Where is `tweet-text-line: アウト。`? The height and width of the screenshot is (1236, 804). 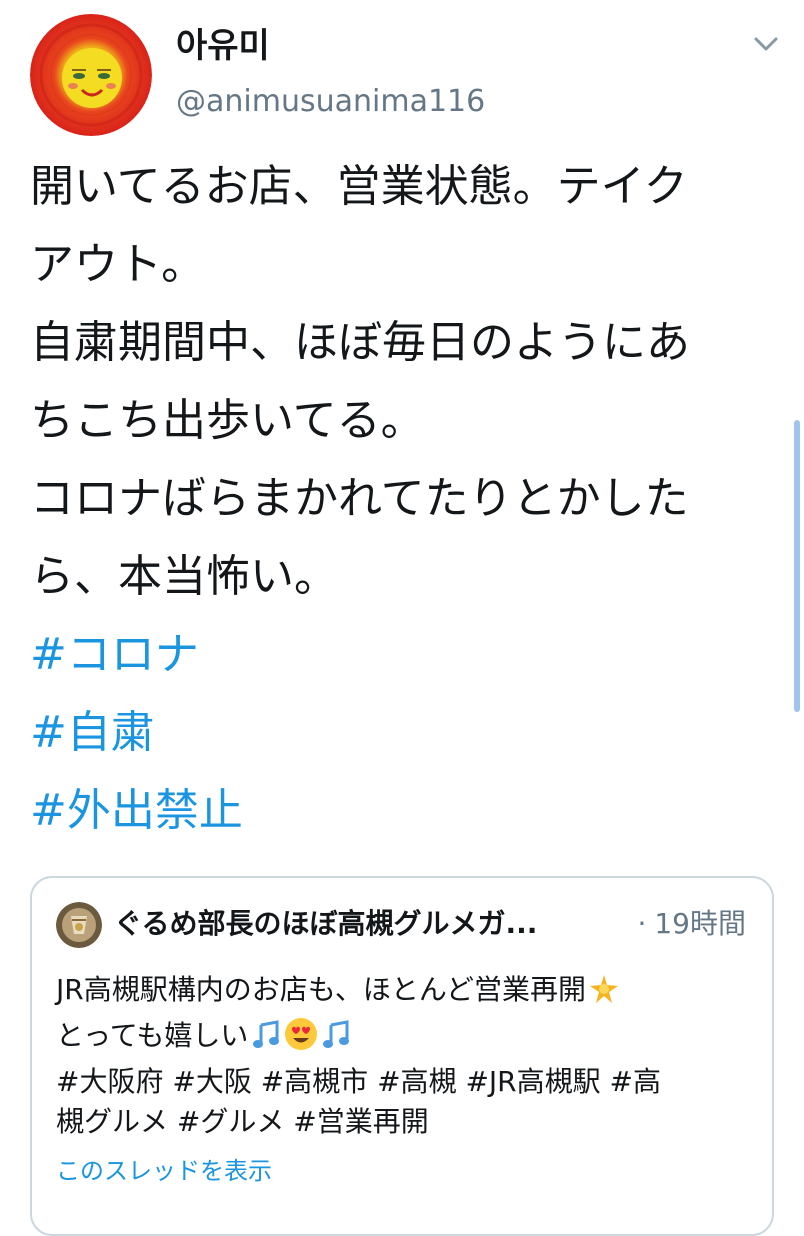
tweet-text-line: アウト。 is located at coordinates (118, 264).